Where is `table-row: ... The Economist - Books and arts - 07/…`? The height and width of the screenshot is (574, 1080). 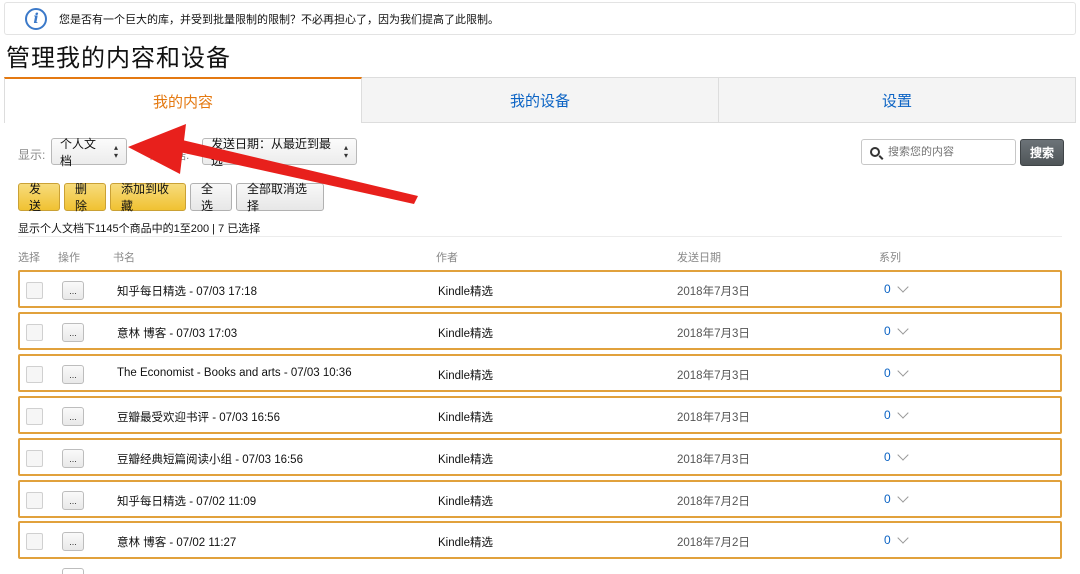 table-row: ... The Economist - Books and arts - 07/… is located at coordinates (540, 373).